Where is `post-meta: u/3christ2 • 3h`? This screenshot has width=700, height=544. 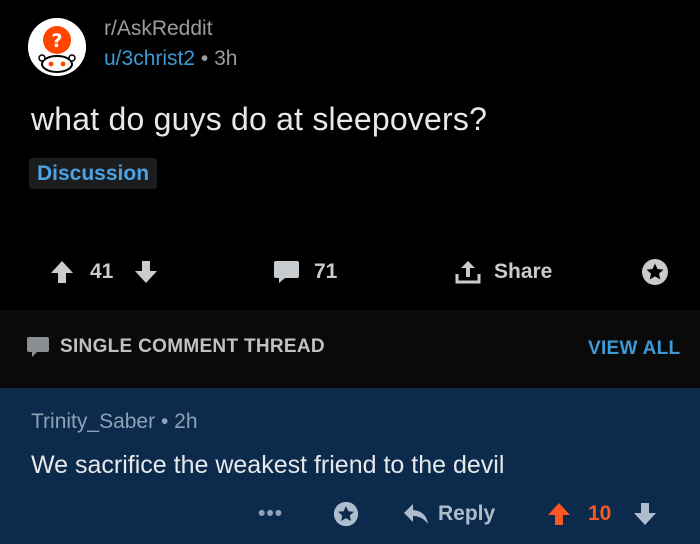
post-meta: u/3christ2 • 3h is located at coordinates (170, 59).